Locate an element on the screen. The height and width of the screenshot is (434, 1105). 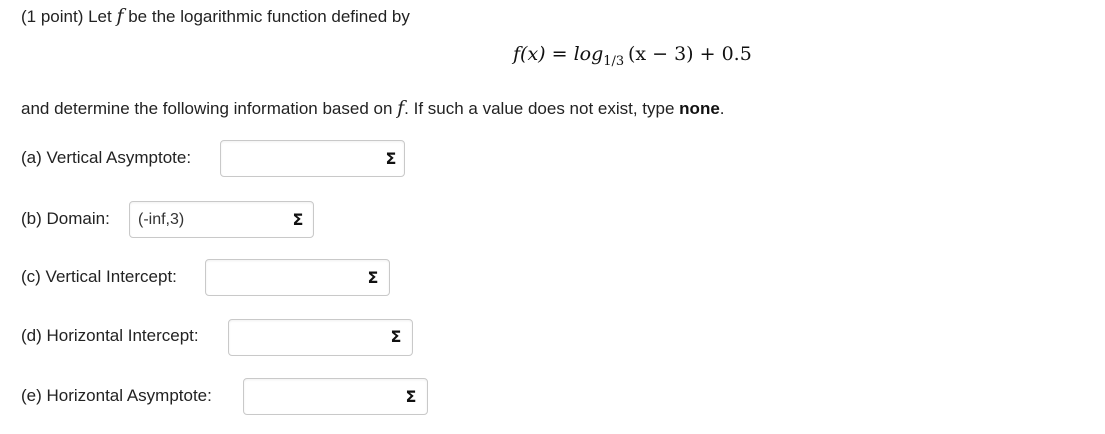
formula-lhs: f(x) = log is located at coordinates (558, 54).